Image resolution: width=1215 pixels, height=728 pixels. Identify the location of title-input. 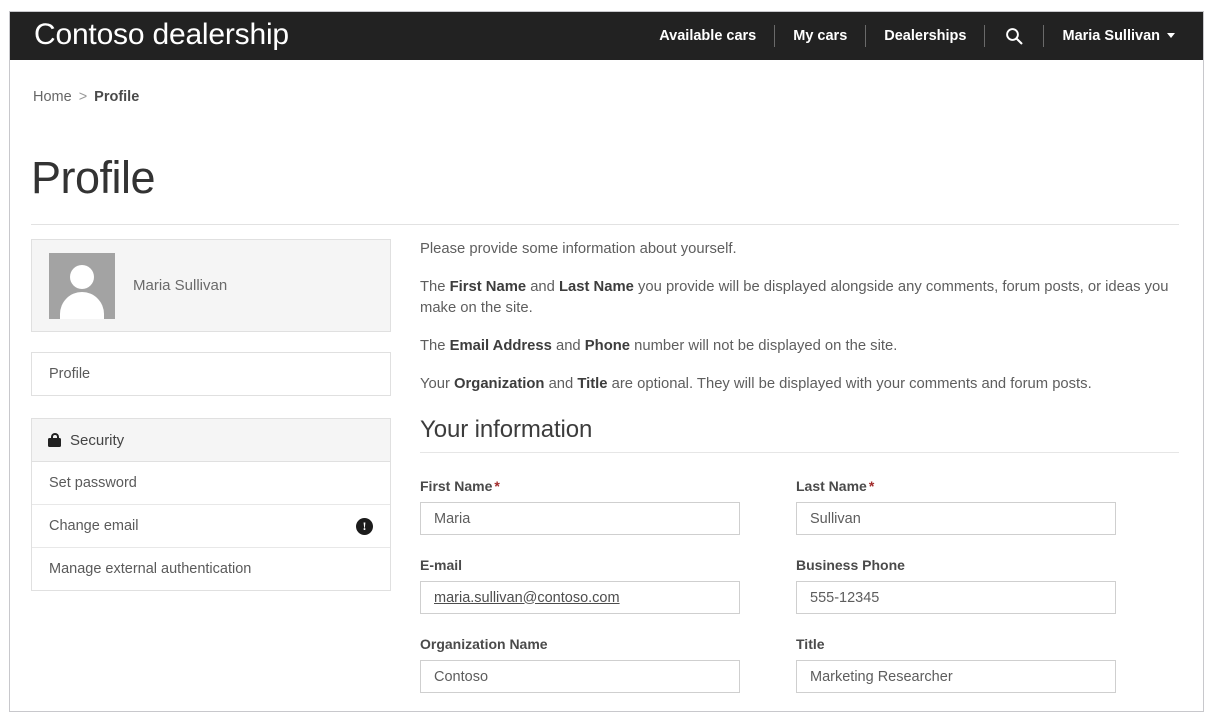
(956, 676).